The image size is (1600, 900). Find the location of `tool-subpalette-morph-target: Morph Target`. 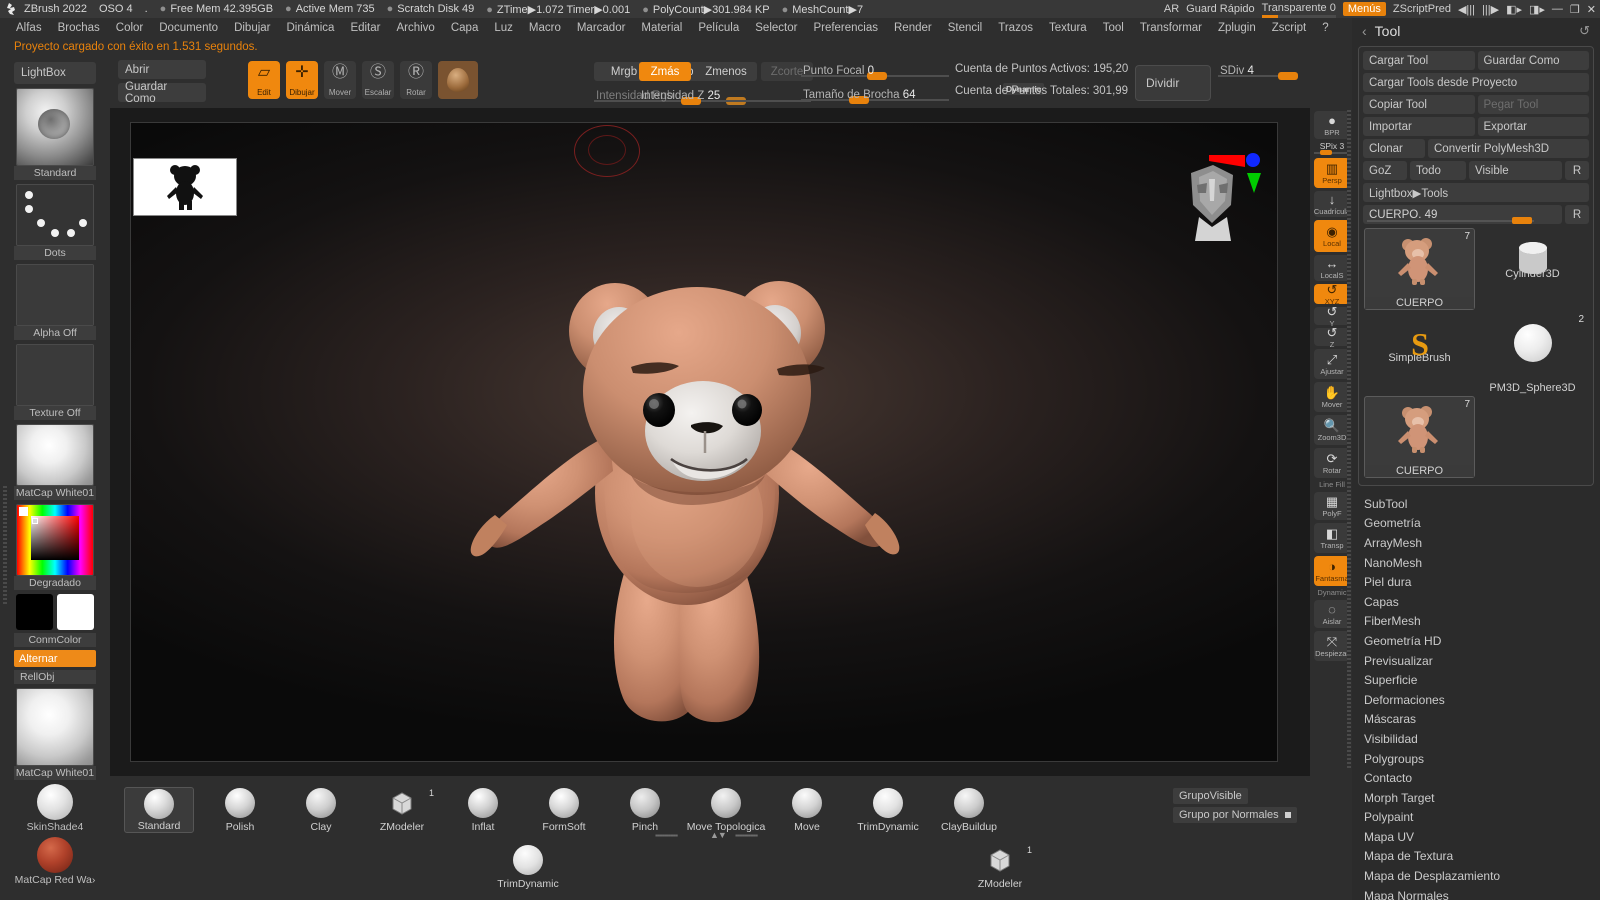

tool-subpalette-morph-target: Morph Target is located at coordinates (1482, 798).